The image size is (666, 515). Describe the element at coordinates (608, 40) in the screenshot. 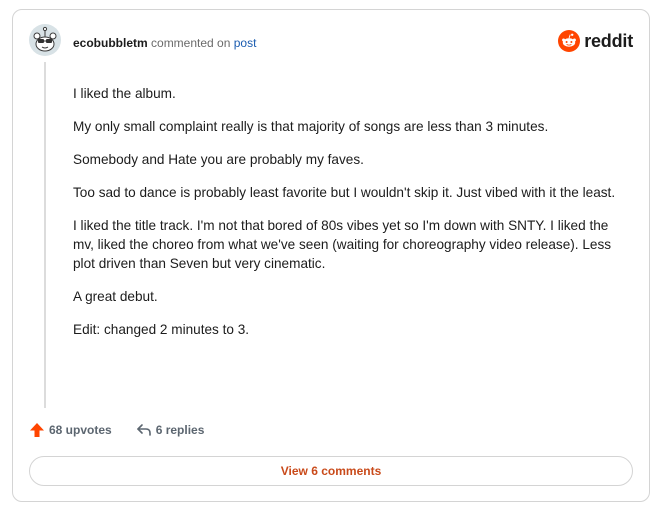

I see `brand-name: reddit` at that location.